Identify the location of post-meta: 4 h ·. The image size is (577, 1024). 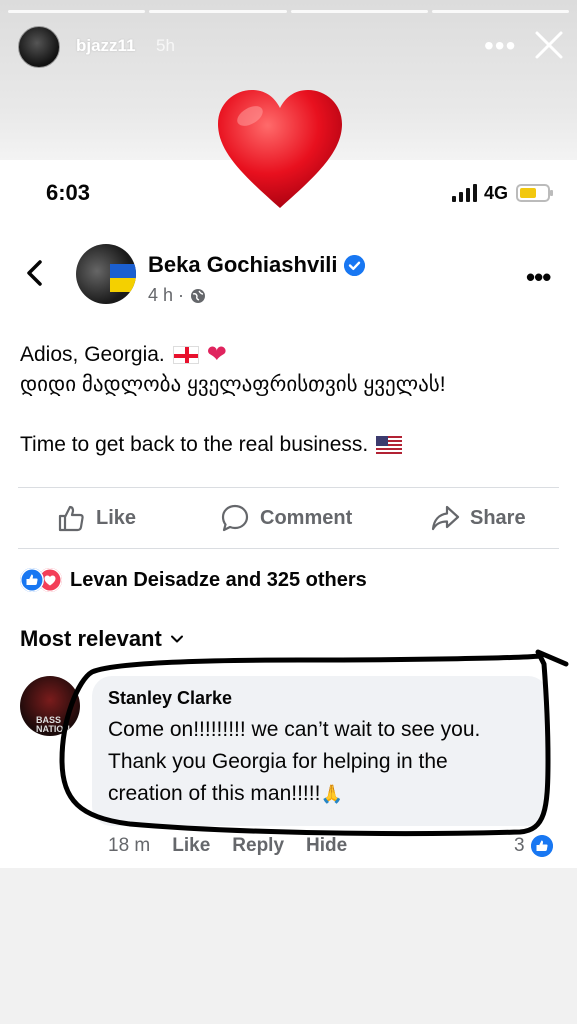
(177, 295).